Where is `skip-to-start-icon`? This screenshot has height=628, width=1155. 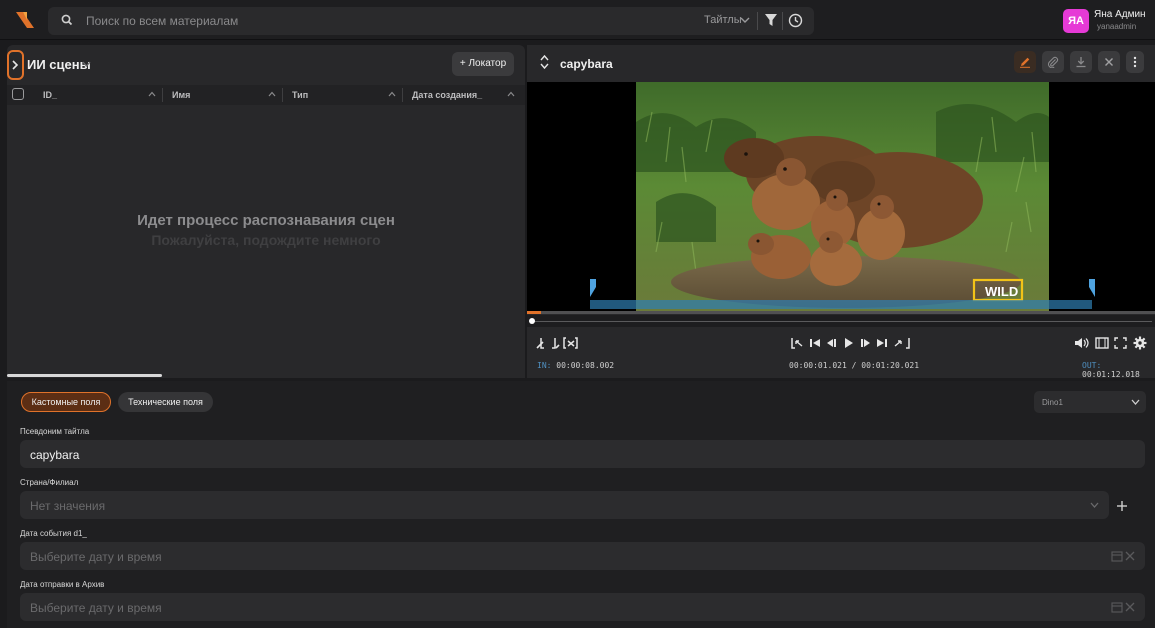 skip-to-start-icon is located at coordinates (815, 343).